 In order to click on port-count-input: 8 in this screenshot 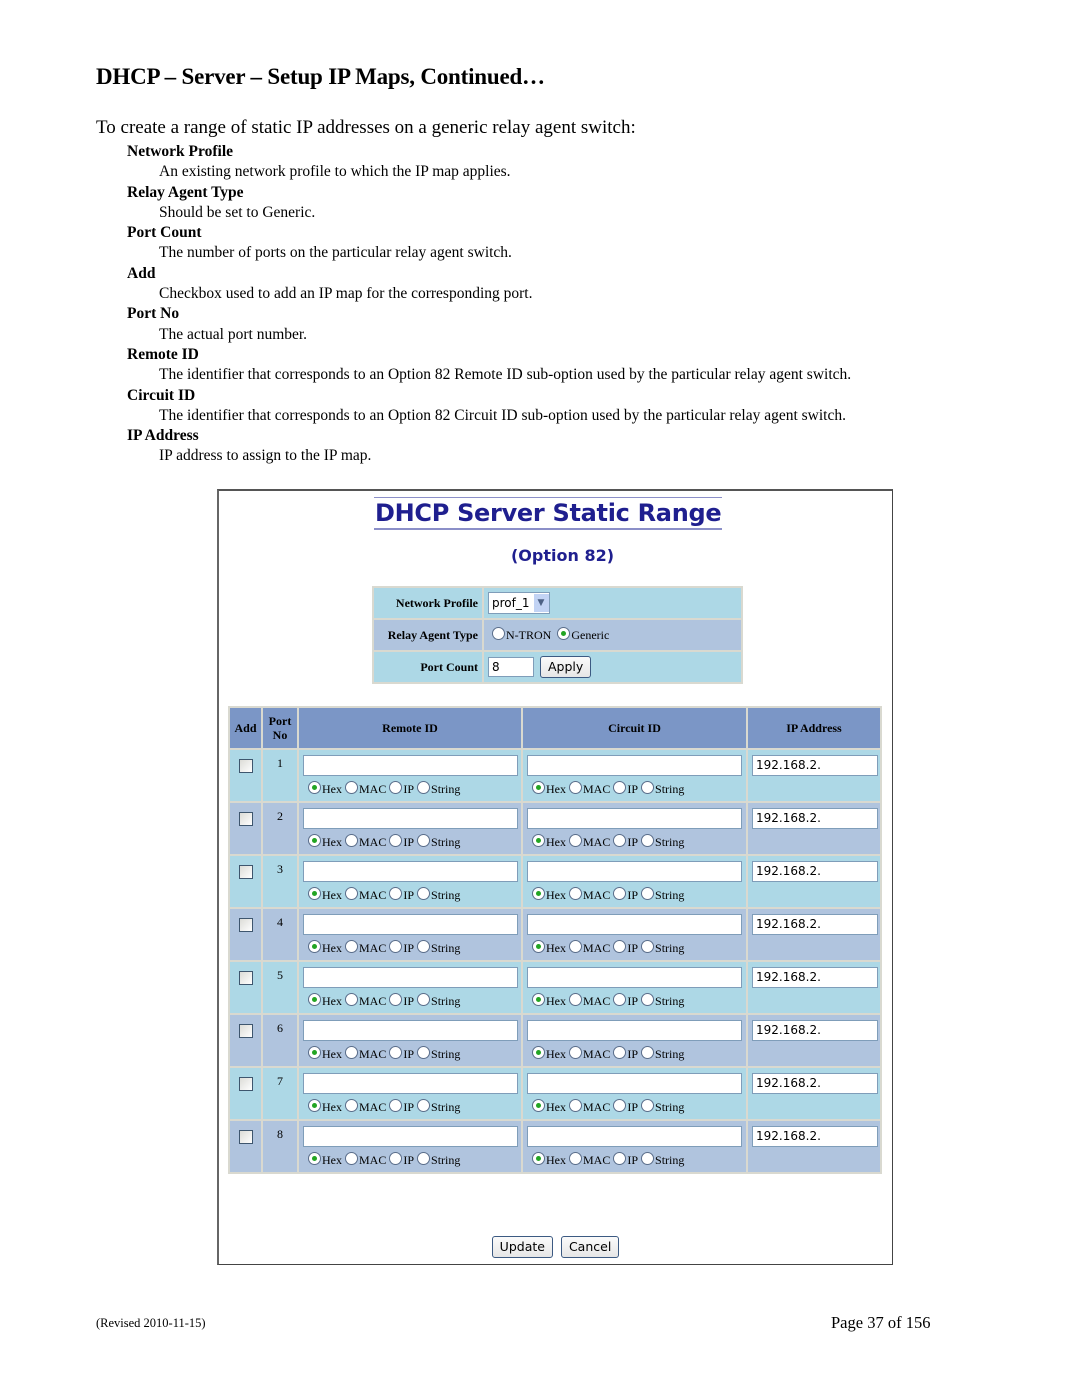, I will do `click(511, 667)`.